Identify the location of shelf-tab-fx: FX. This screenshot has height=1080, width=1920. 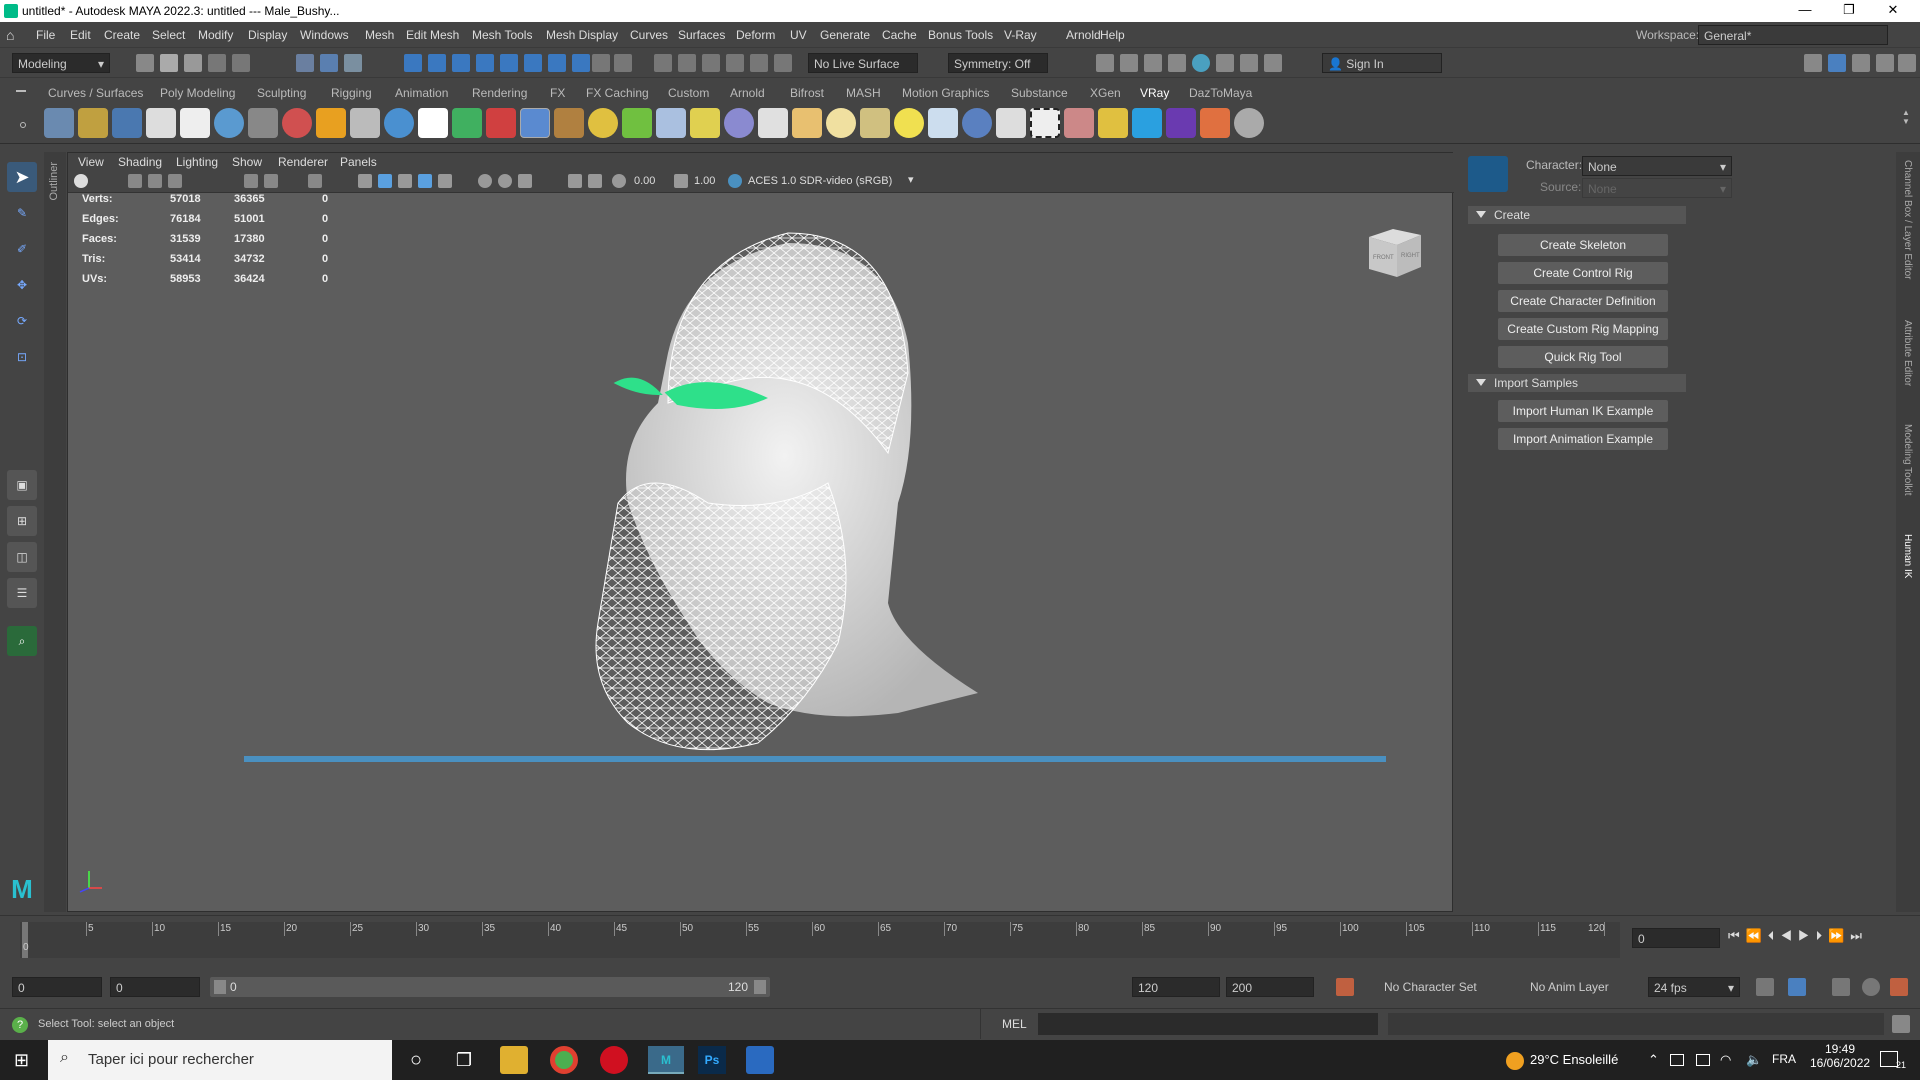
(557, 93).